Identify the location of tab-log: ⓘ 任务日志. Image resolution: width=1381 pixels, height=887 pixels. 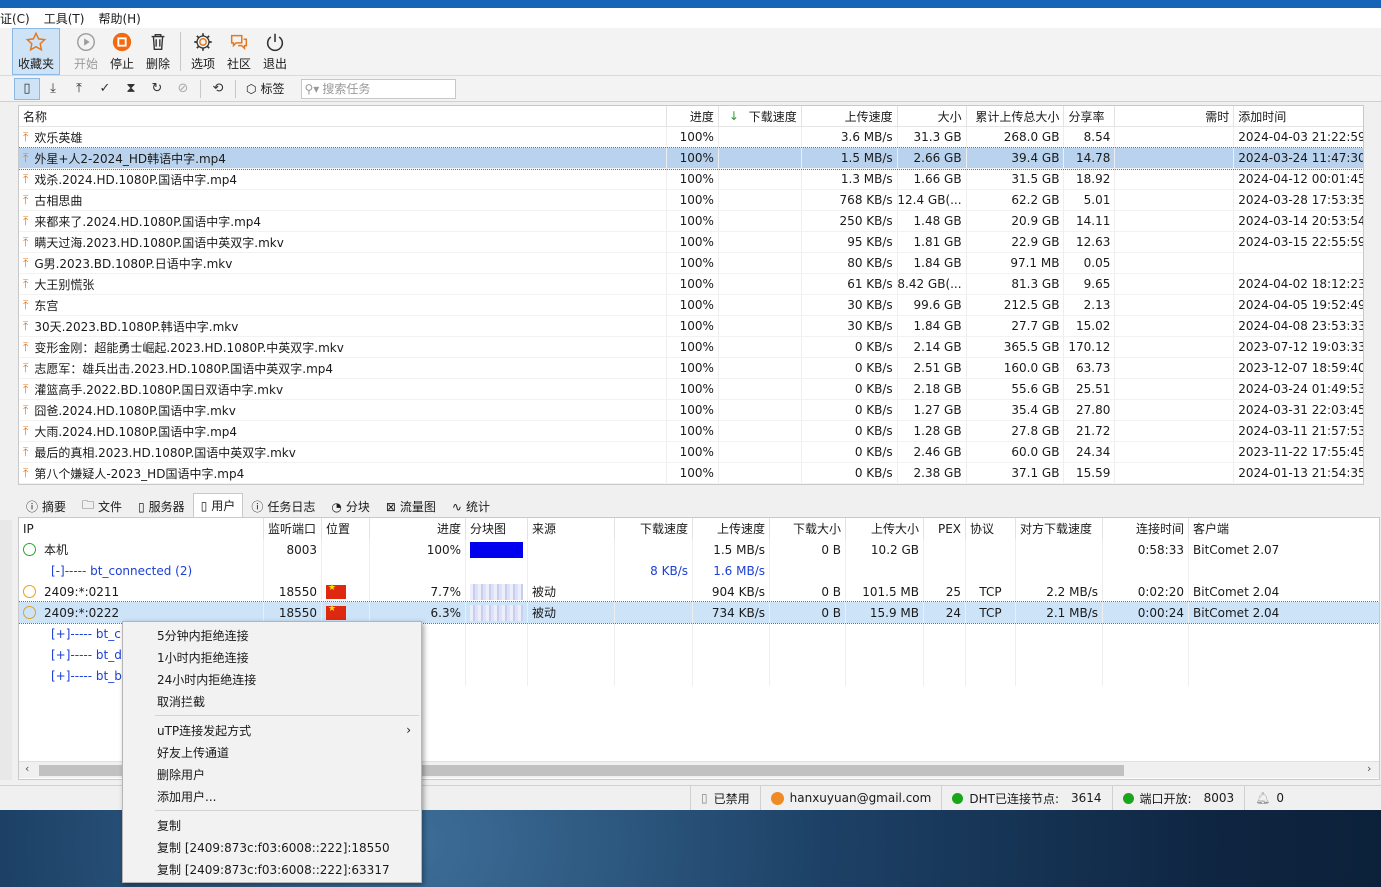
(283, 506).